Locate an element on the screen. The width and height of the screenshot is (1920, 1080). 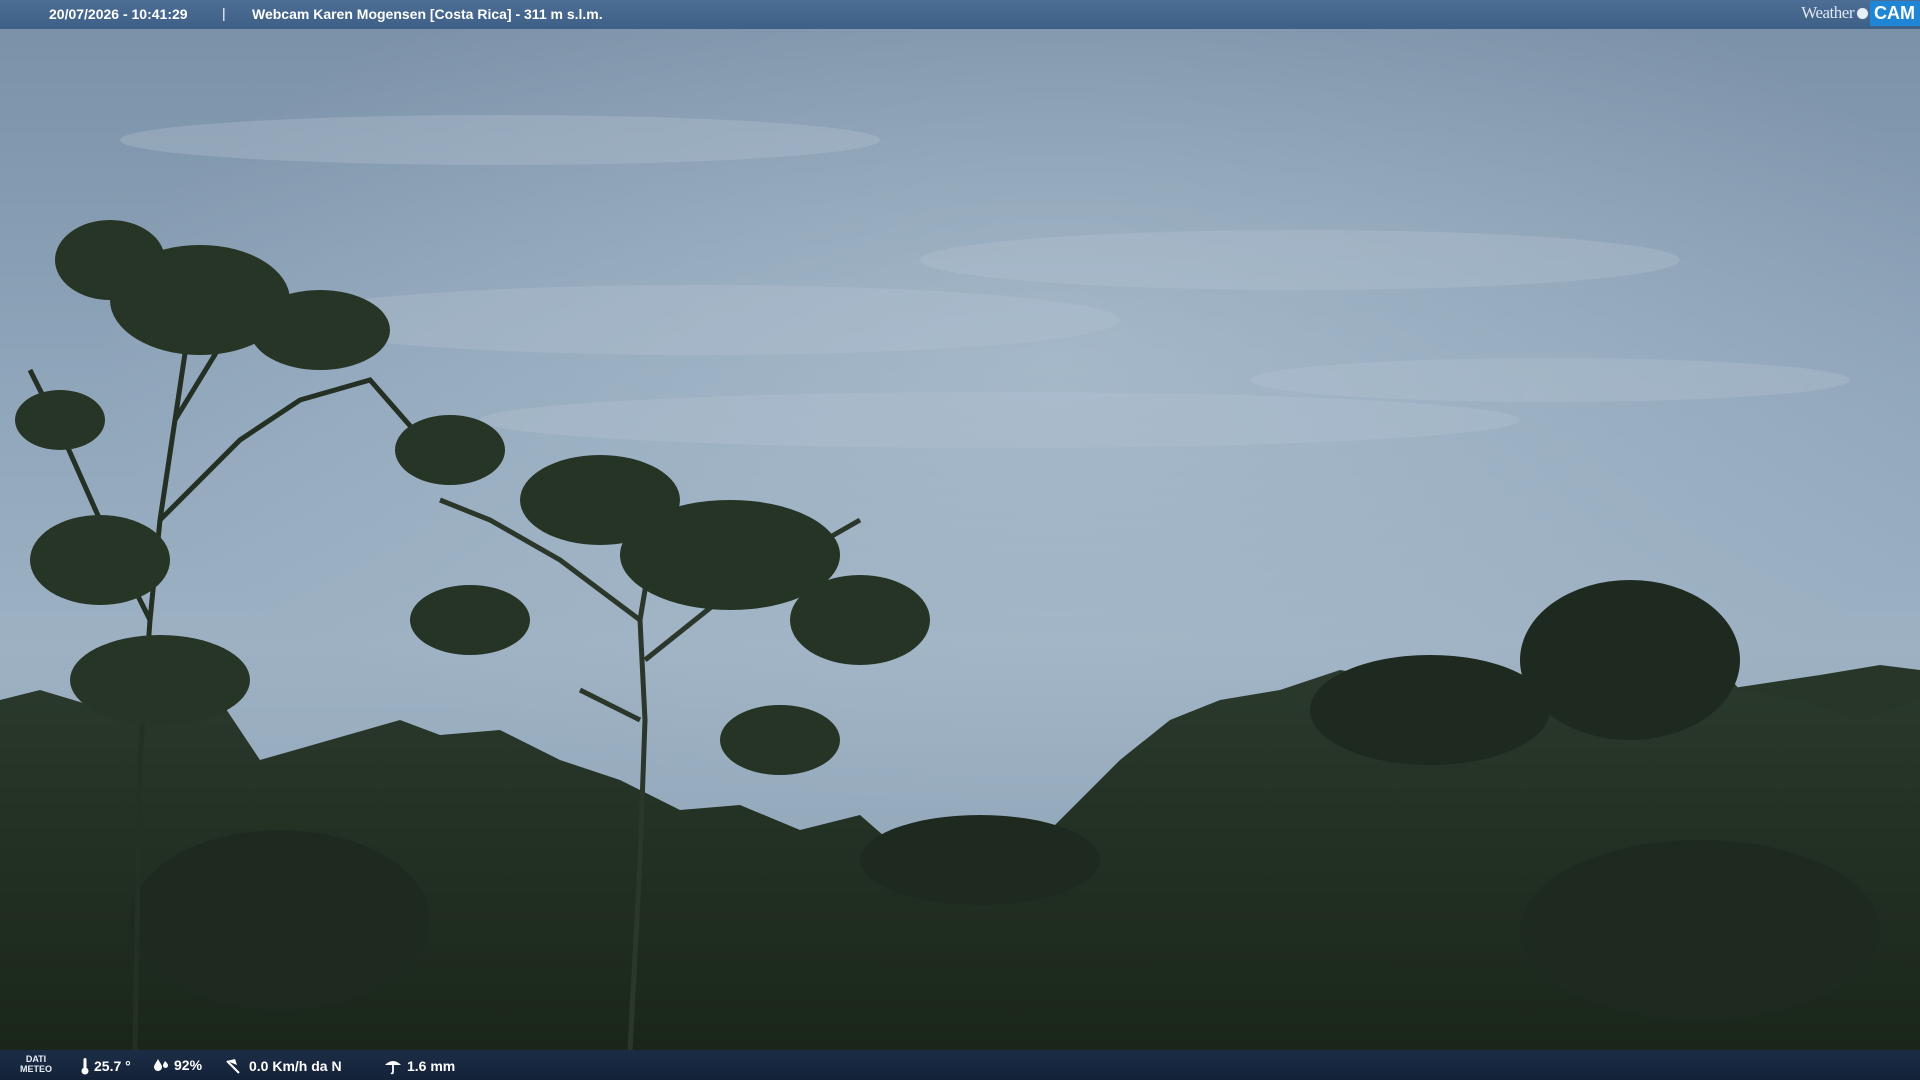
humidity-readout: 92% is located at coordinates (177, 1065).